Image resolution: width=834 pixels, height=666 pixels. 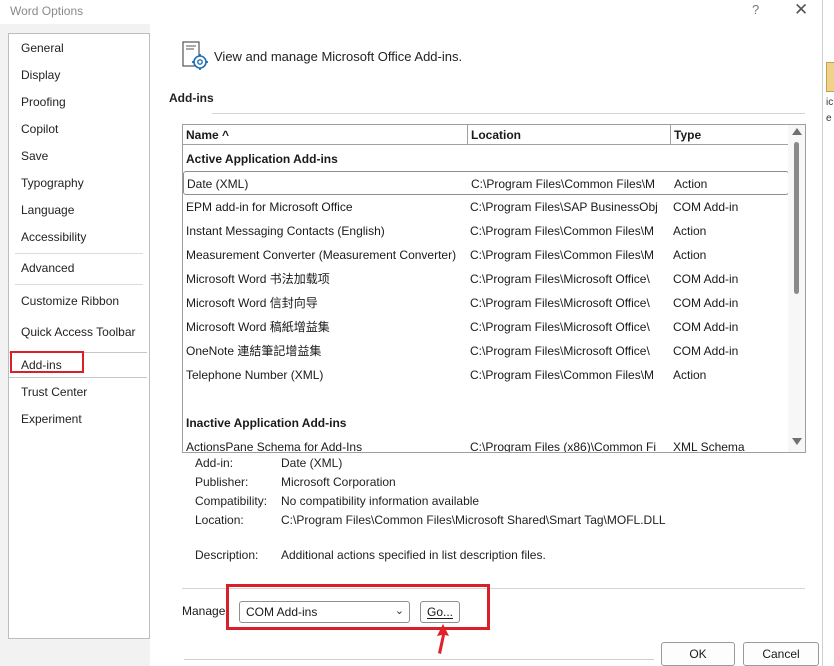 I want to click on cell-name: Telephone Number (XML), so click(x=255, y=375).